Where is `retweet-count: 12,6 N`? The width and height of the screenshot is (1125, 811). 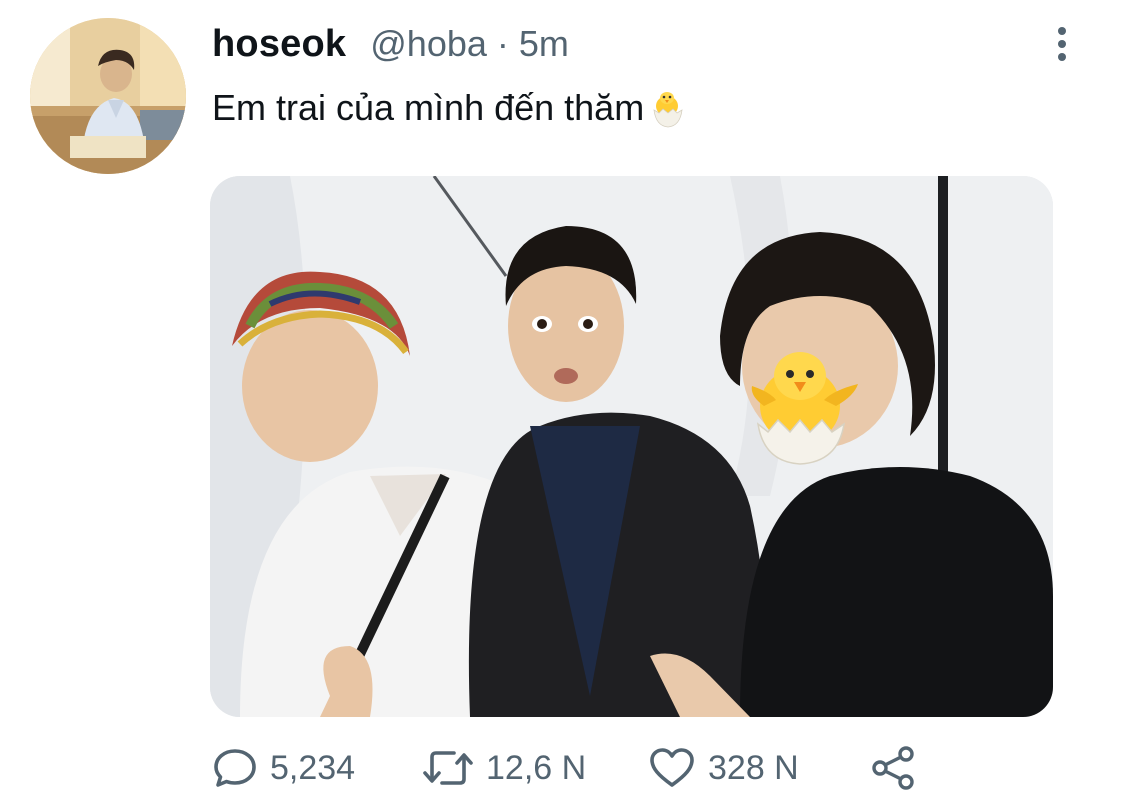 retweet-count: 12,6 N is located at coordinates (536, 767).